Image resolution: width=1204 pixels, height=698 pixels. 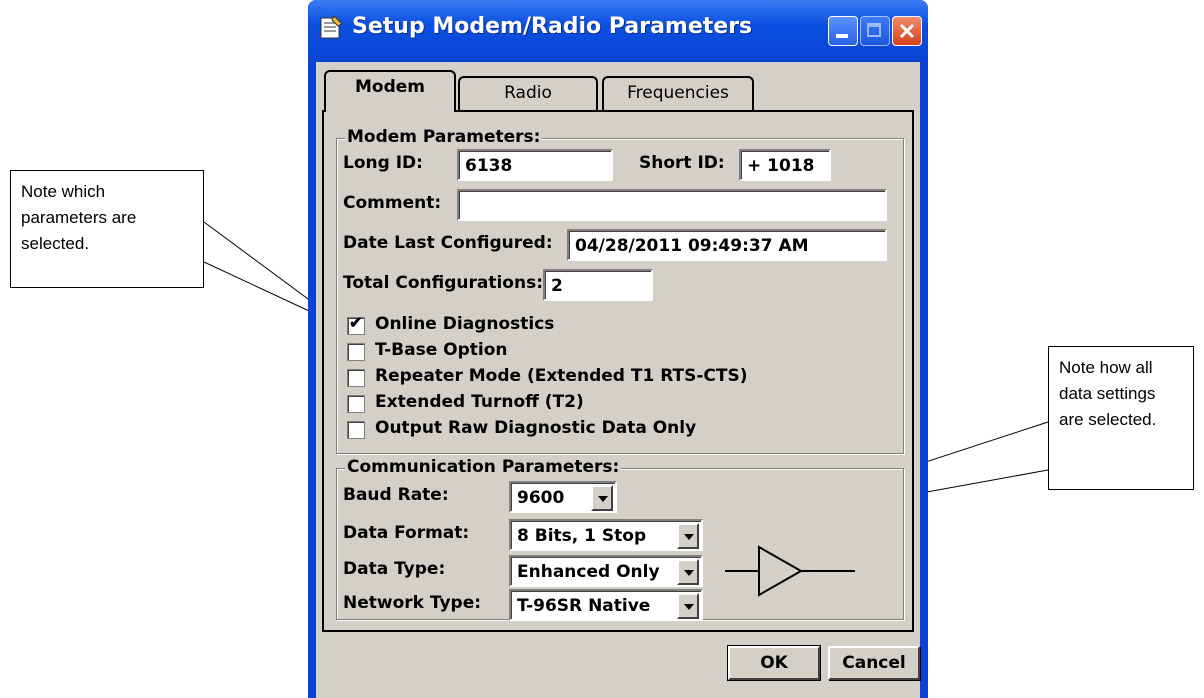 I want to click on window-title: Setup Modem/Radio Parameters, so click(x=552, y=26).